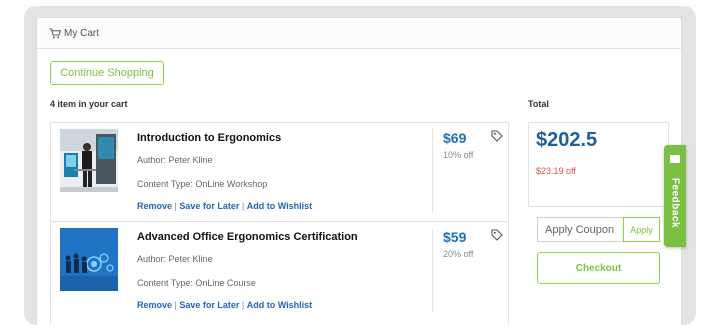 The height and width of the screenshot is (331, 718). What do you see at coordinates (598, 164) in the screenshot?
I see `total-summary: $202.5 $23.19 off` at bounding box center [598, 164].